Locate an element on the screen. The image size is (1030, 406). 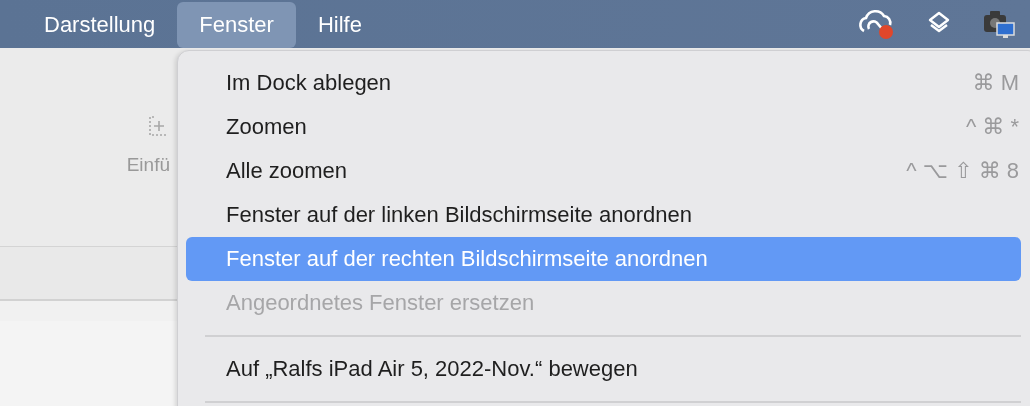
menu-bar-item: Hilfe is located at coordinates (339, 25).